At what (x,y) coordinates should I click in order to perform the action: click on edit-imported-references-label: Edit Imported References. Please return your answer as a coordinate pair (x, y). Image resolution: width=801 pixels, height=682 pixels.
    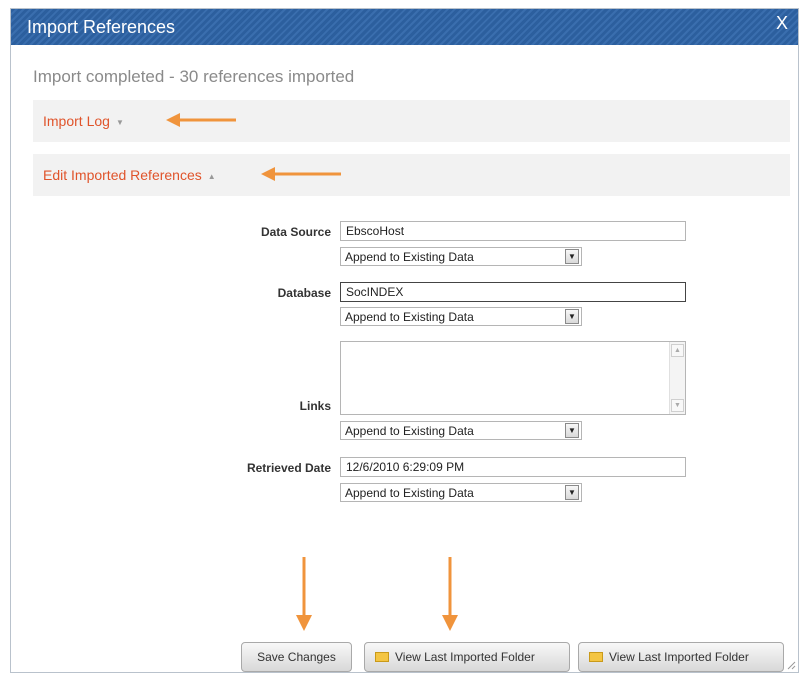
    Looking at the image, I should click on (122, 175).